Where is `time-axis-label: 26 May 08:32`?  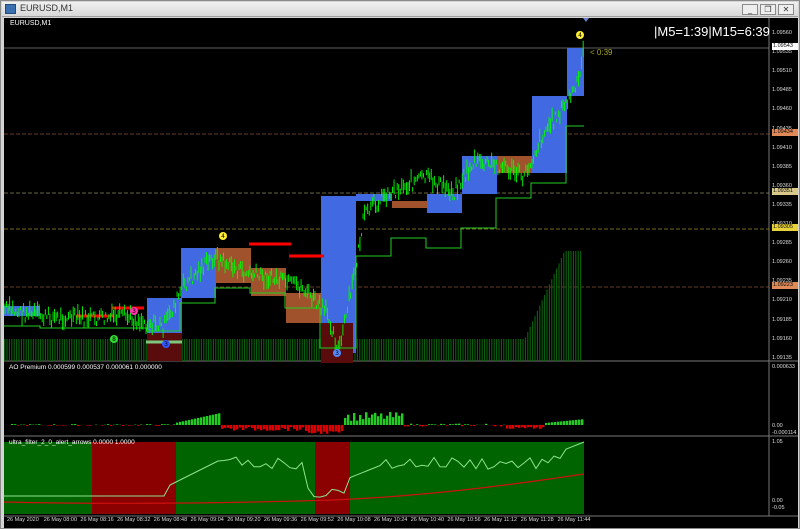
time-axis-label: 26 May 08:32 is located at coordinates (134, 520).